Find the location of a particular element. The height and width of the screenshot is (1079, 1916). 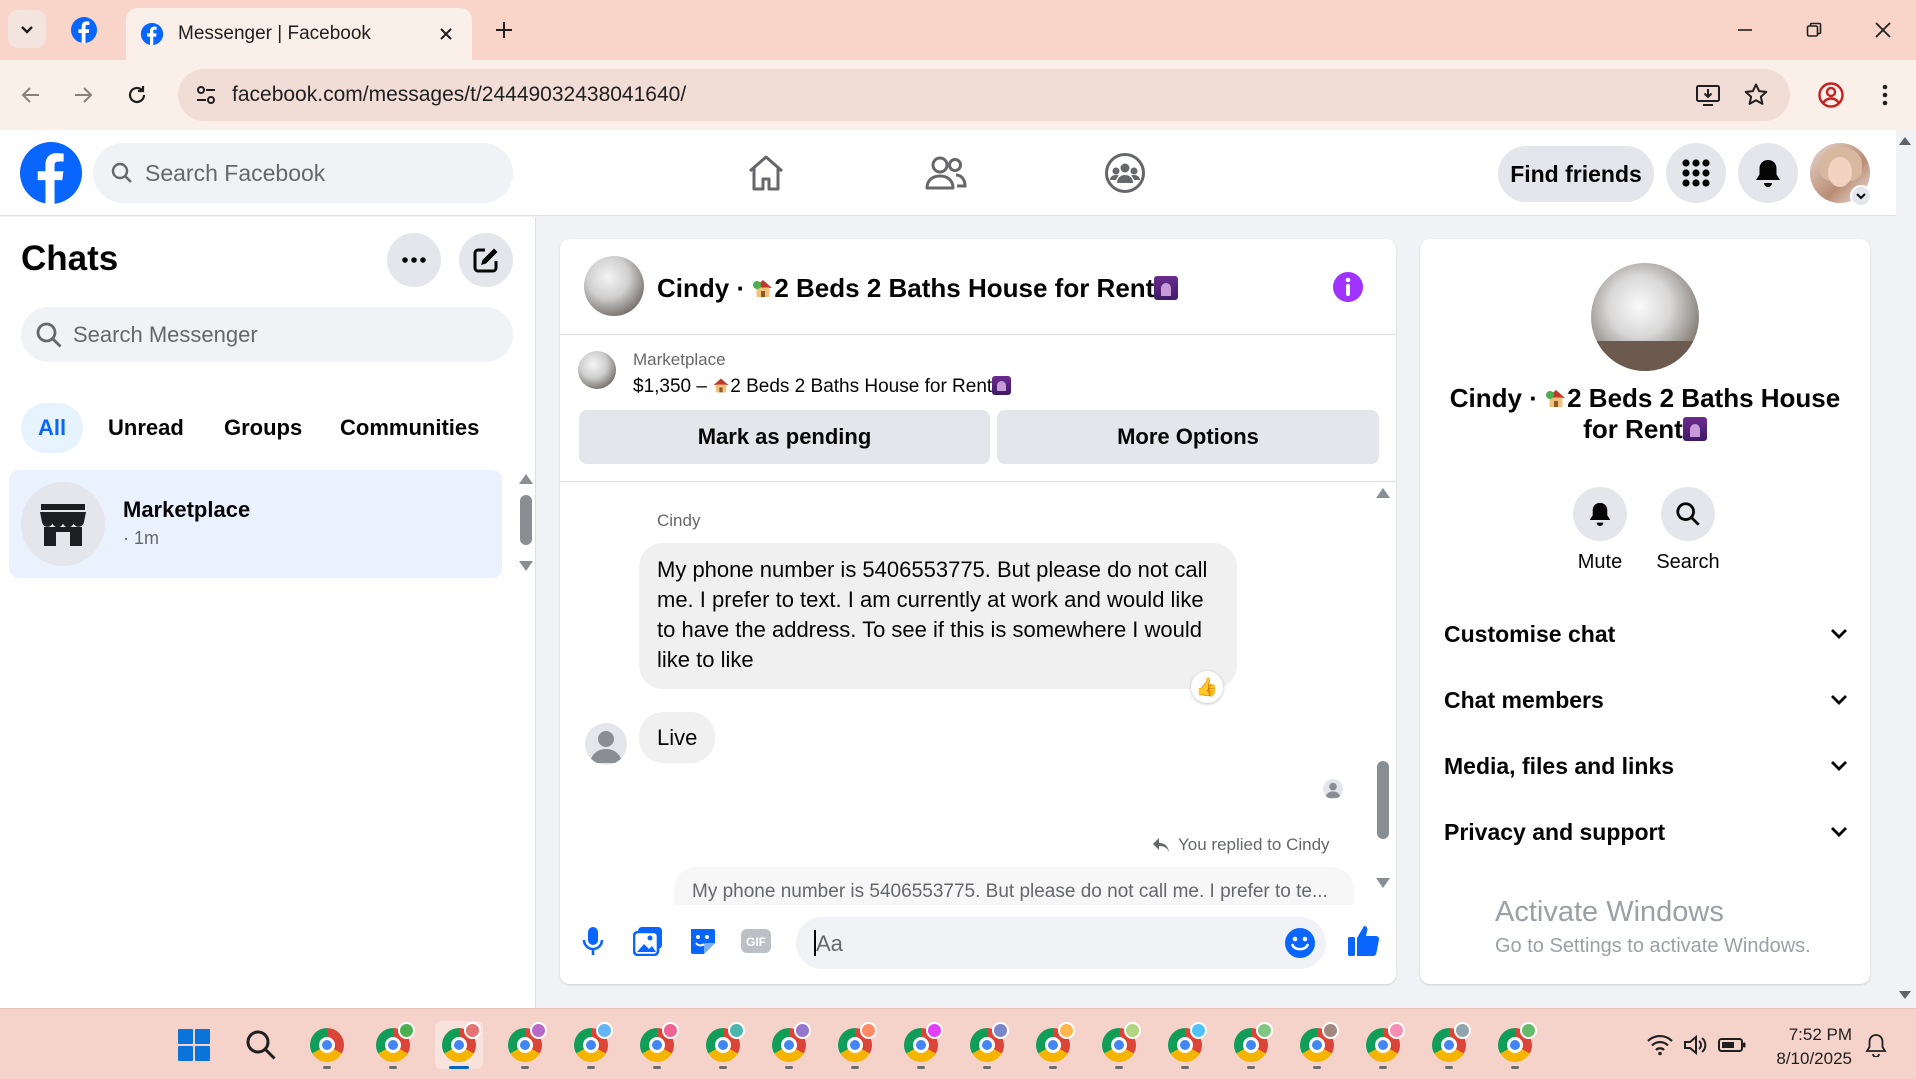

install-app-button is located at coordinates (1708, 95).